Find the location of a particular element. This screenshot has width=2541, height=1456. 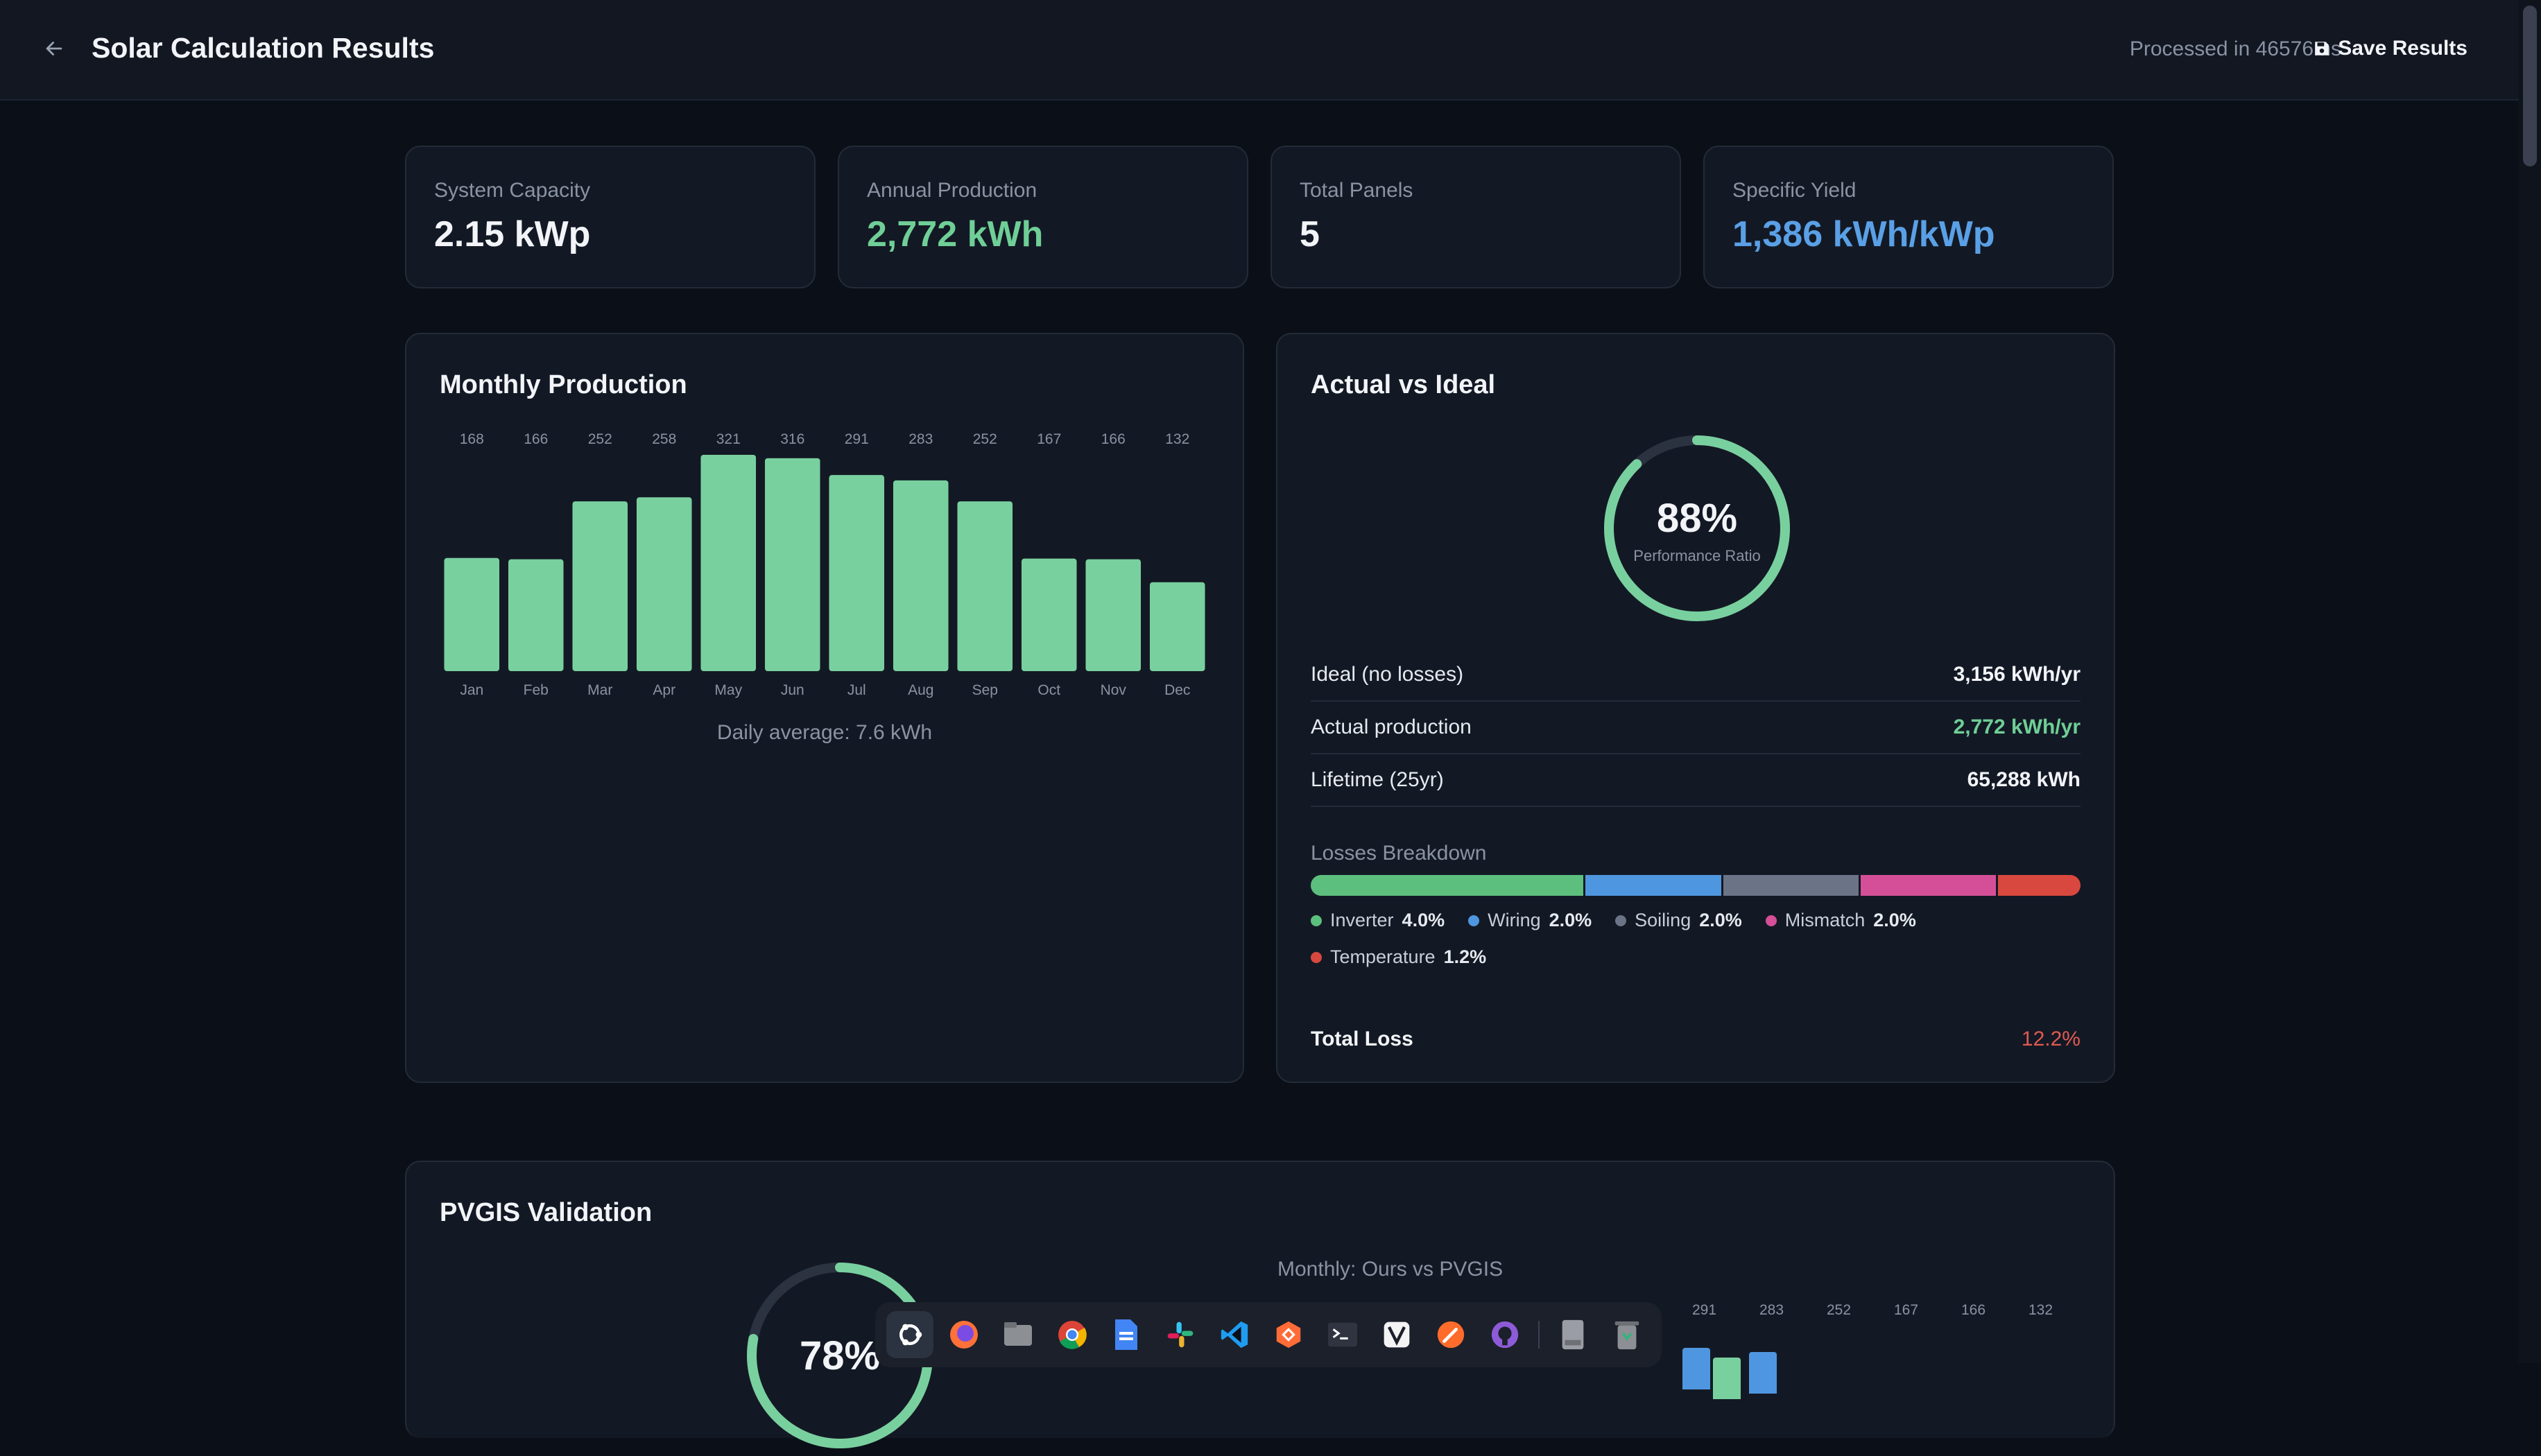

processing-time: Processed in 46576ms is located at coordinates (2235, 49).